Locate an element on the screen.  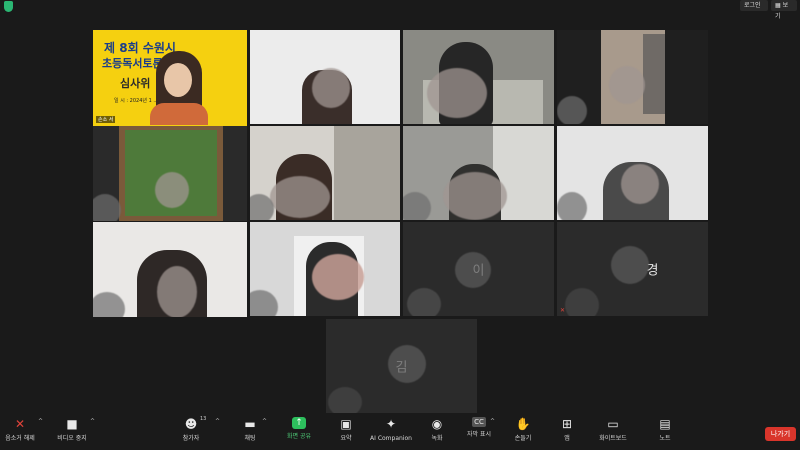
whiteboard-button: ▭ 화이트보드 is located at coordinates (613, 433).